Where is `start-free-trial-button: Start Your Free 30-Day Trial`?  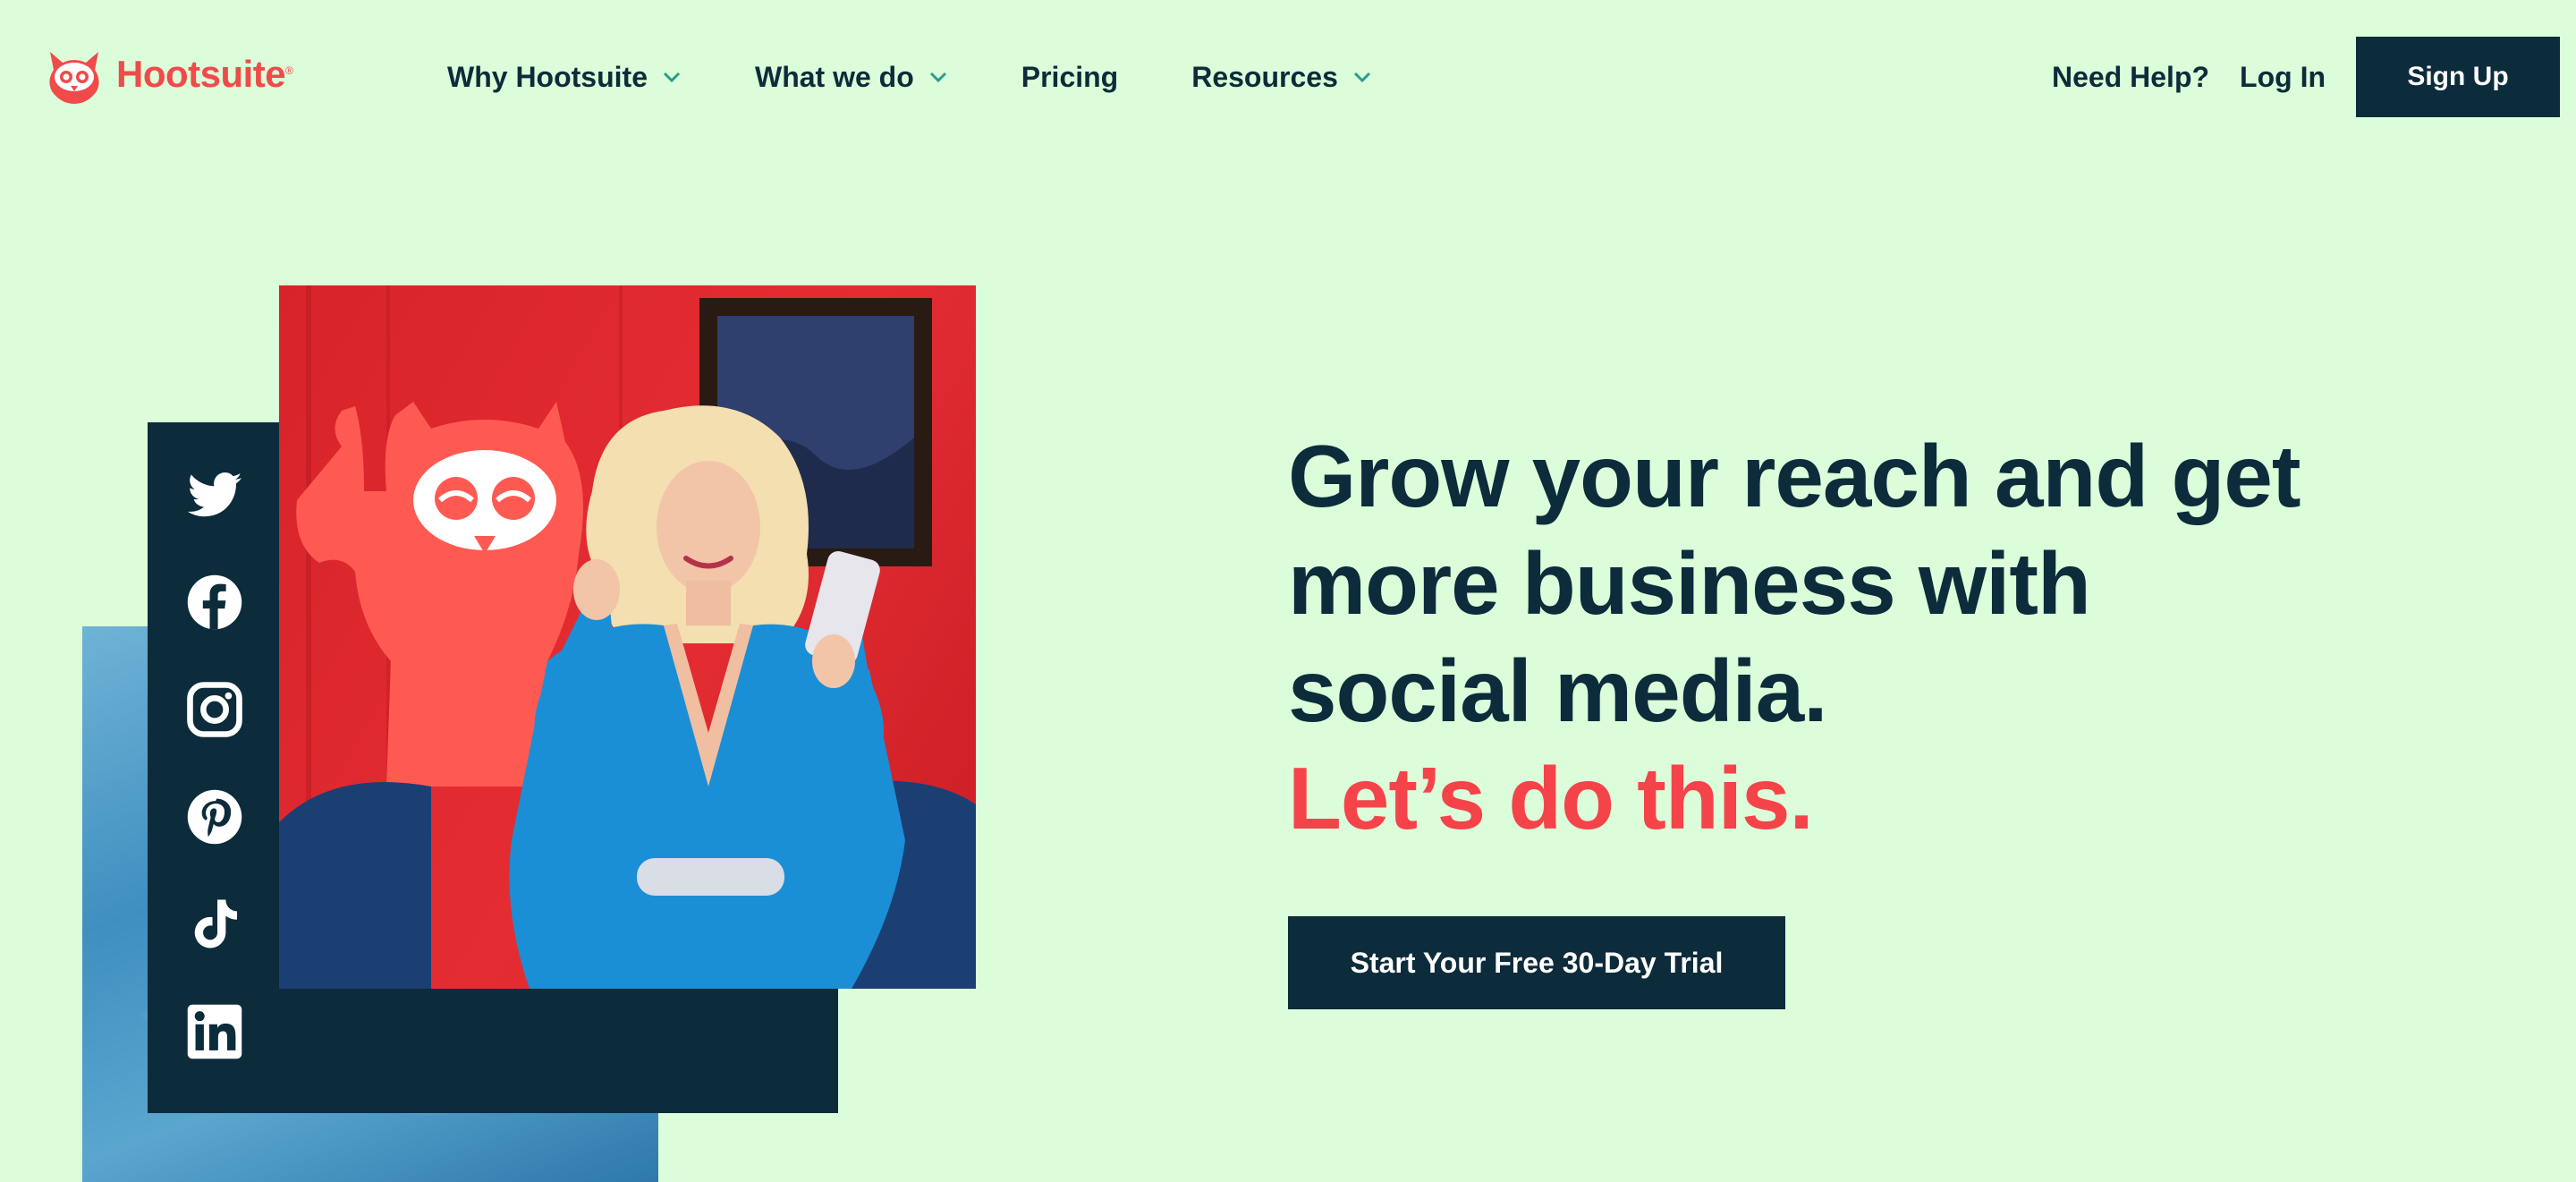 start-free-trial-button: Start Your Free 30-Day Trial is located at coordinates (1536, 962).